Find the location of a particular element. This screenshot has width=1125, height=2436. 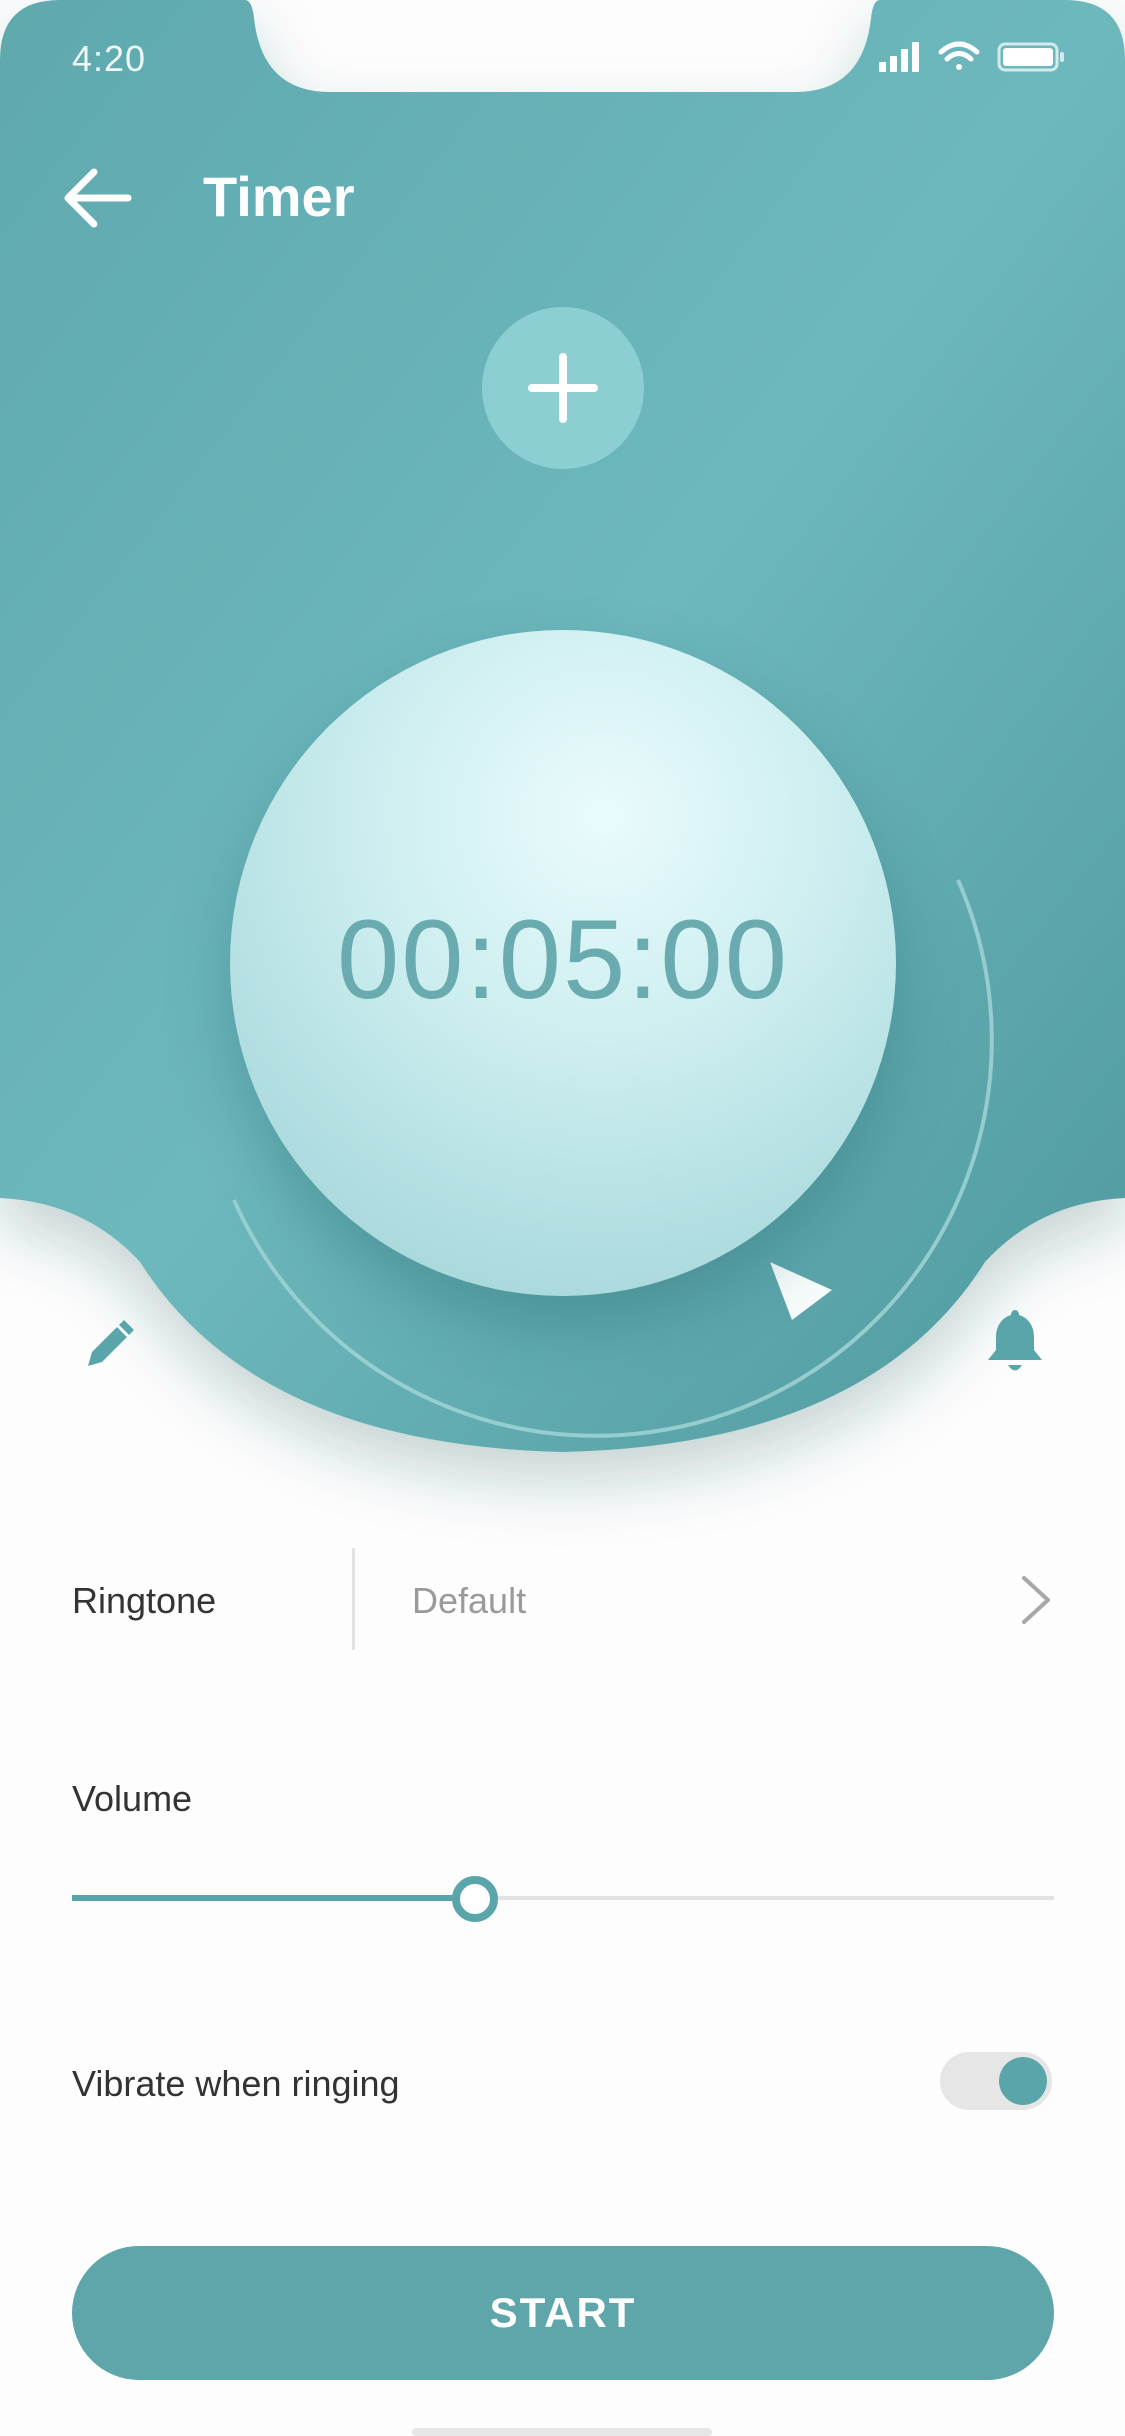

arrow-left-icon is located at coordinates (98, 200).